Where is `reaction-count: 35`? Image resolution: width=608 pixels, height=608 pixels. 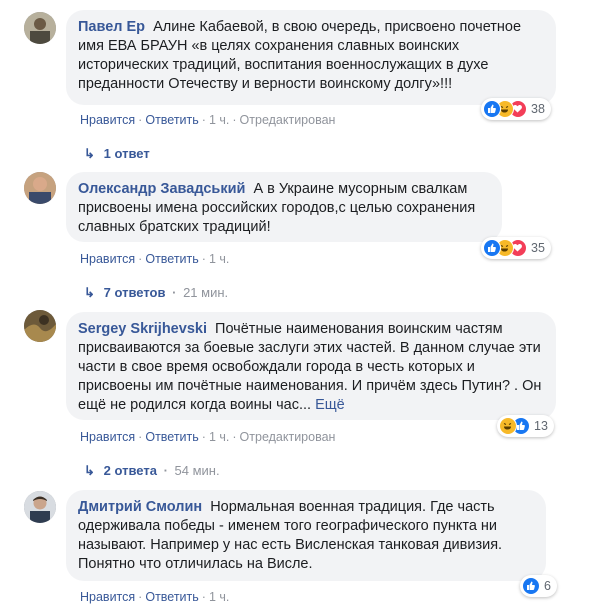
reaction-count: 35 is located at coordinates (538, 248).